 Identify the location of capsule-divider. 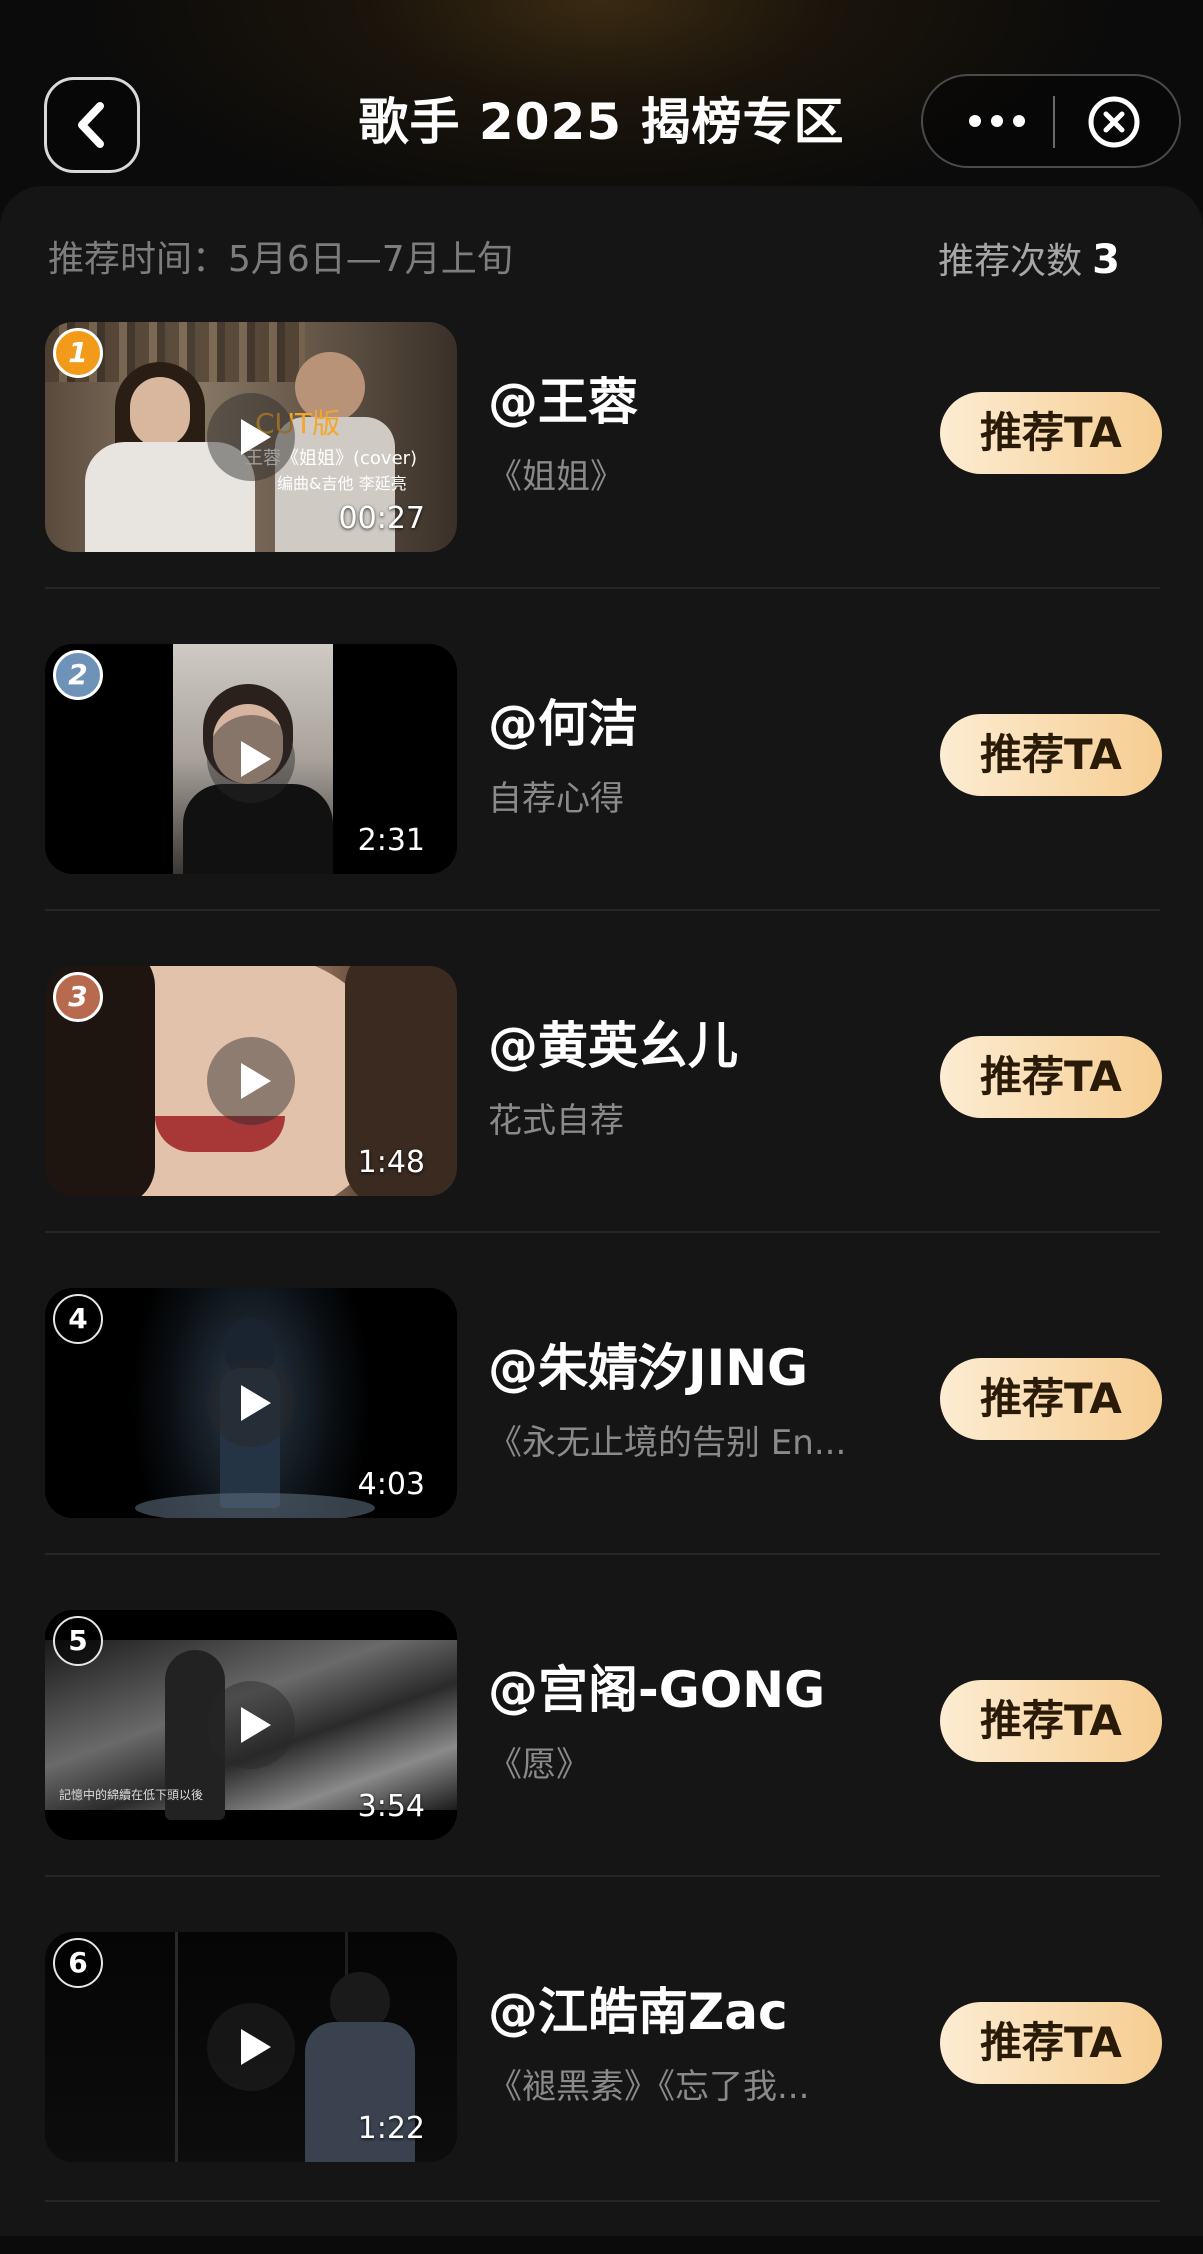
(1054, 122).